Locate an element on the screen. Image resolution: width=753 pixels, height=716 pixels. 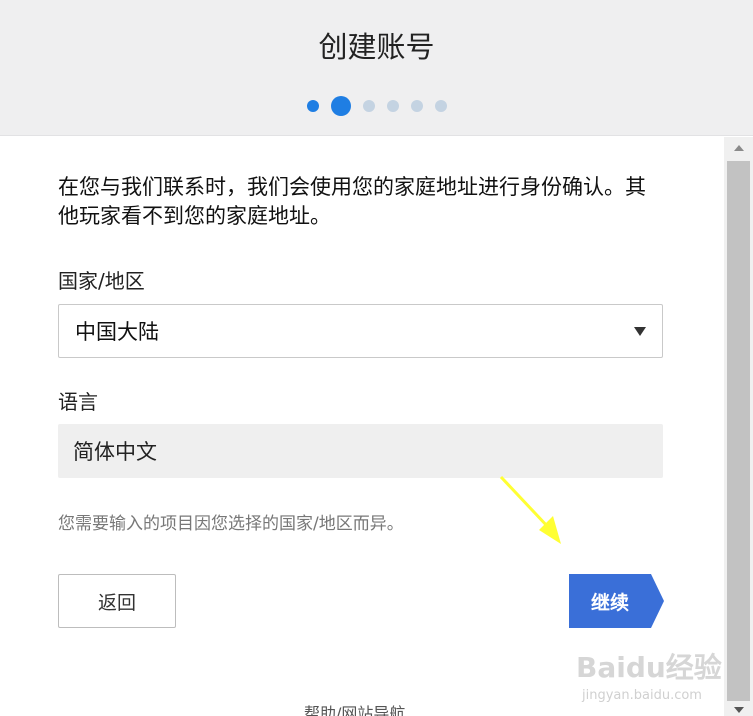
back-button: 返回 is located at coordinates (117, 601).